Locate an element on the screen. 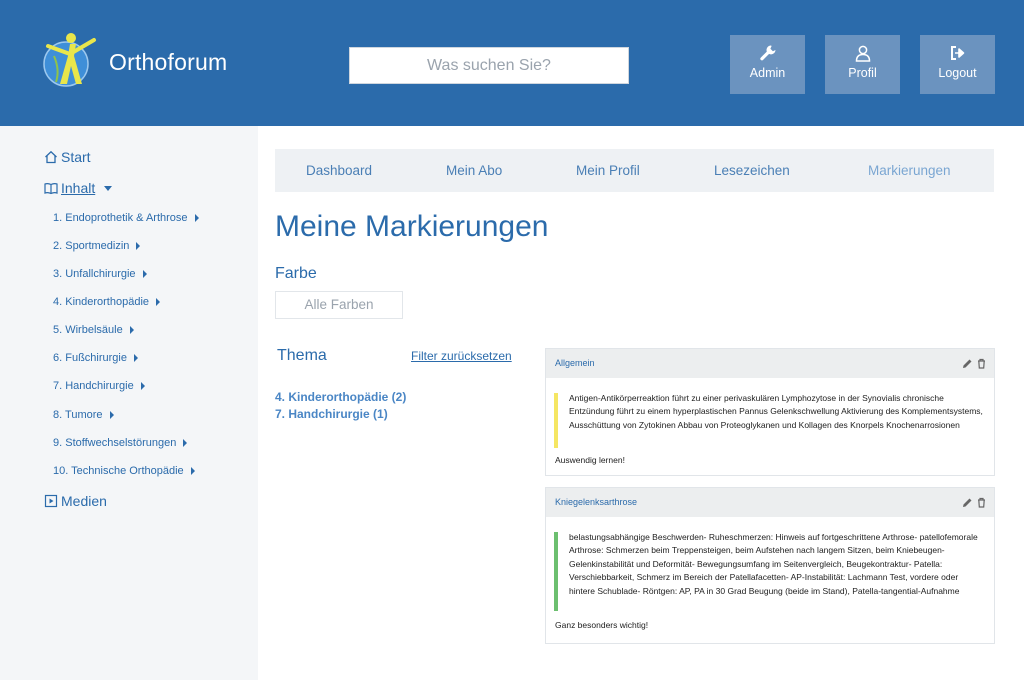 This screenshot has height=680, width=1024. card-header: Allgemein is located at coordinates (770, 363).